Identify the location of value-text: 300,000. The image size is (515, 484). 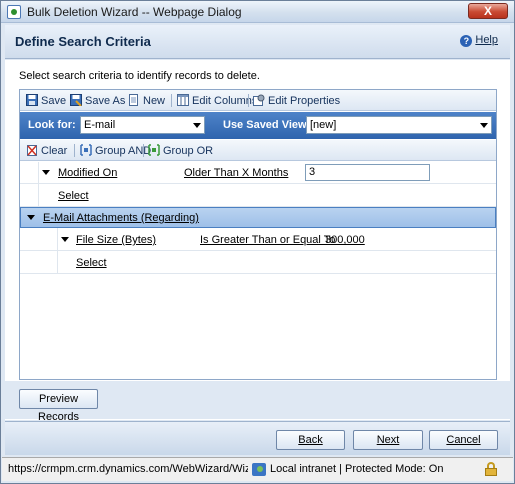
(345, 240).